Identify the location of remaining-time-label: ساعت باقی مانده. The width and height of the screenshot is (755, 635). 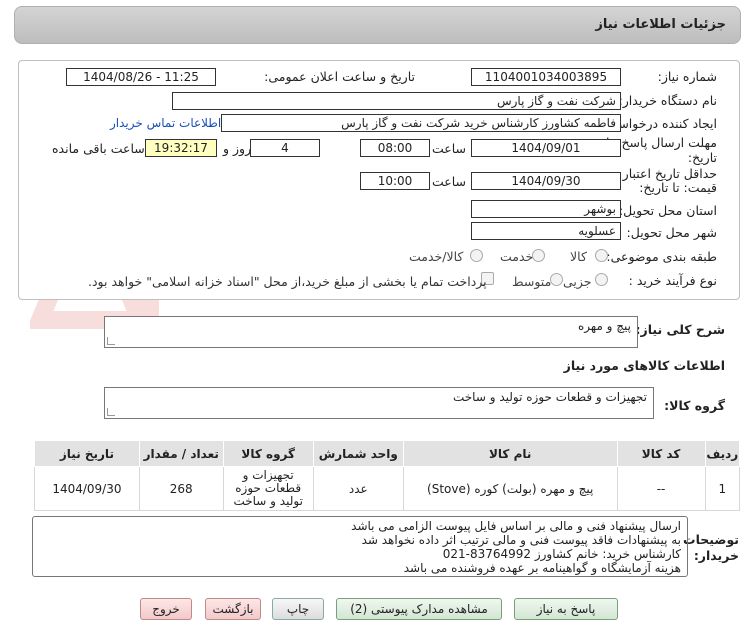
(98, 148).